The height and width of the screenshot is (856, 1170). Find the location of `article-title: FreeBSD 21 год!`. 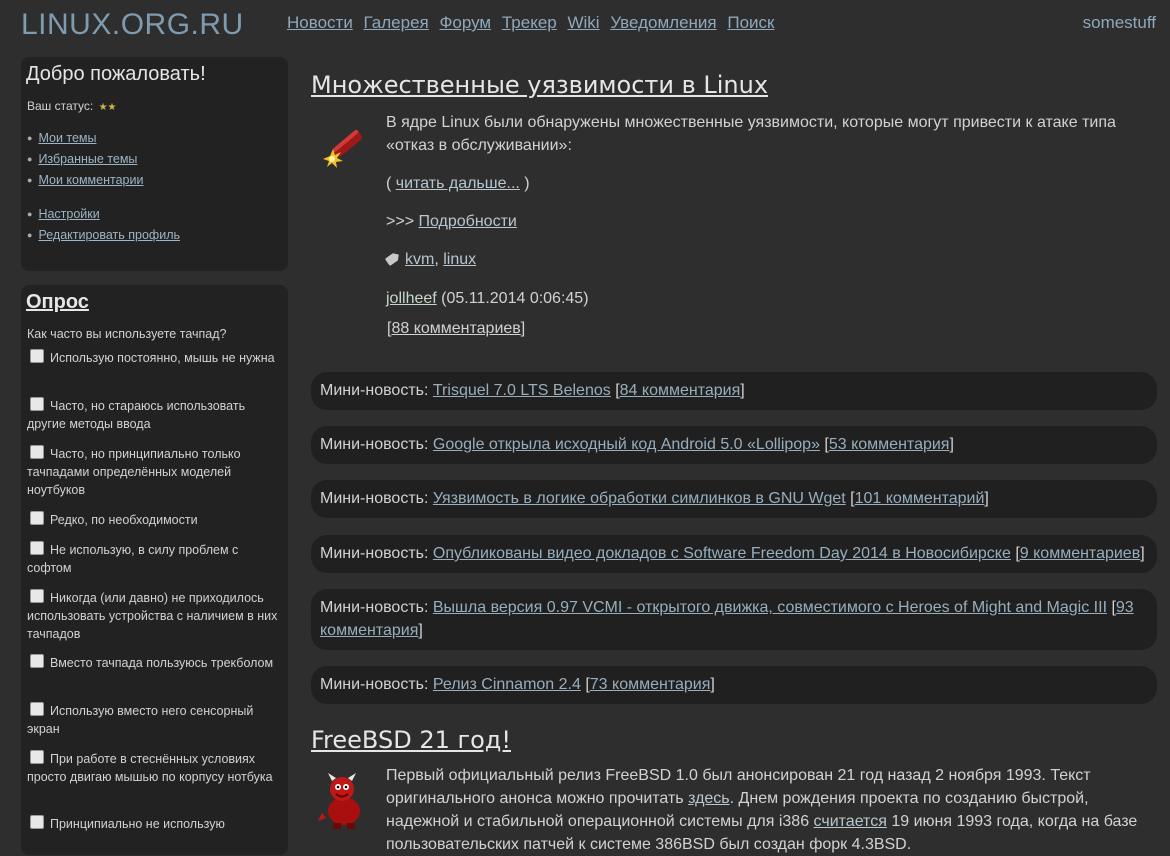

article-title: FreeBSD 21 год! is located at coordinates (411, 740).